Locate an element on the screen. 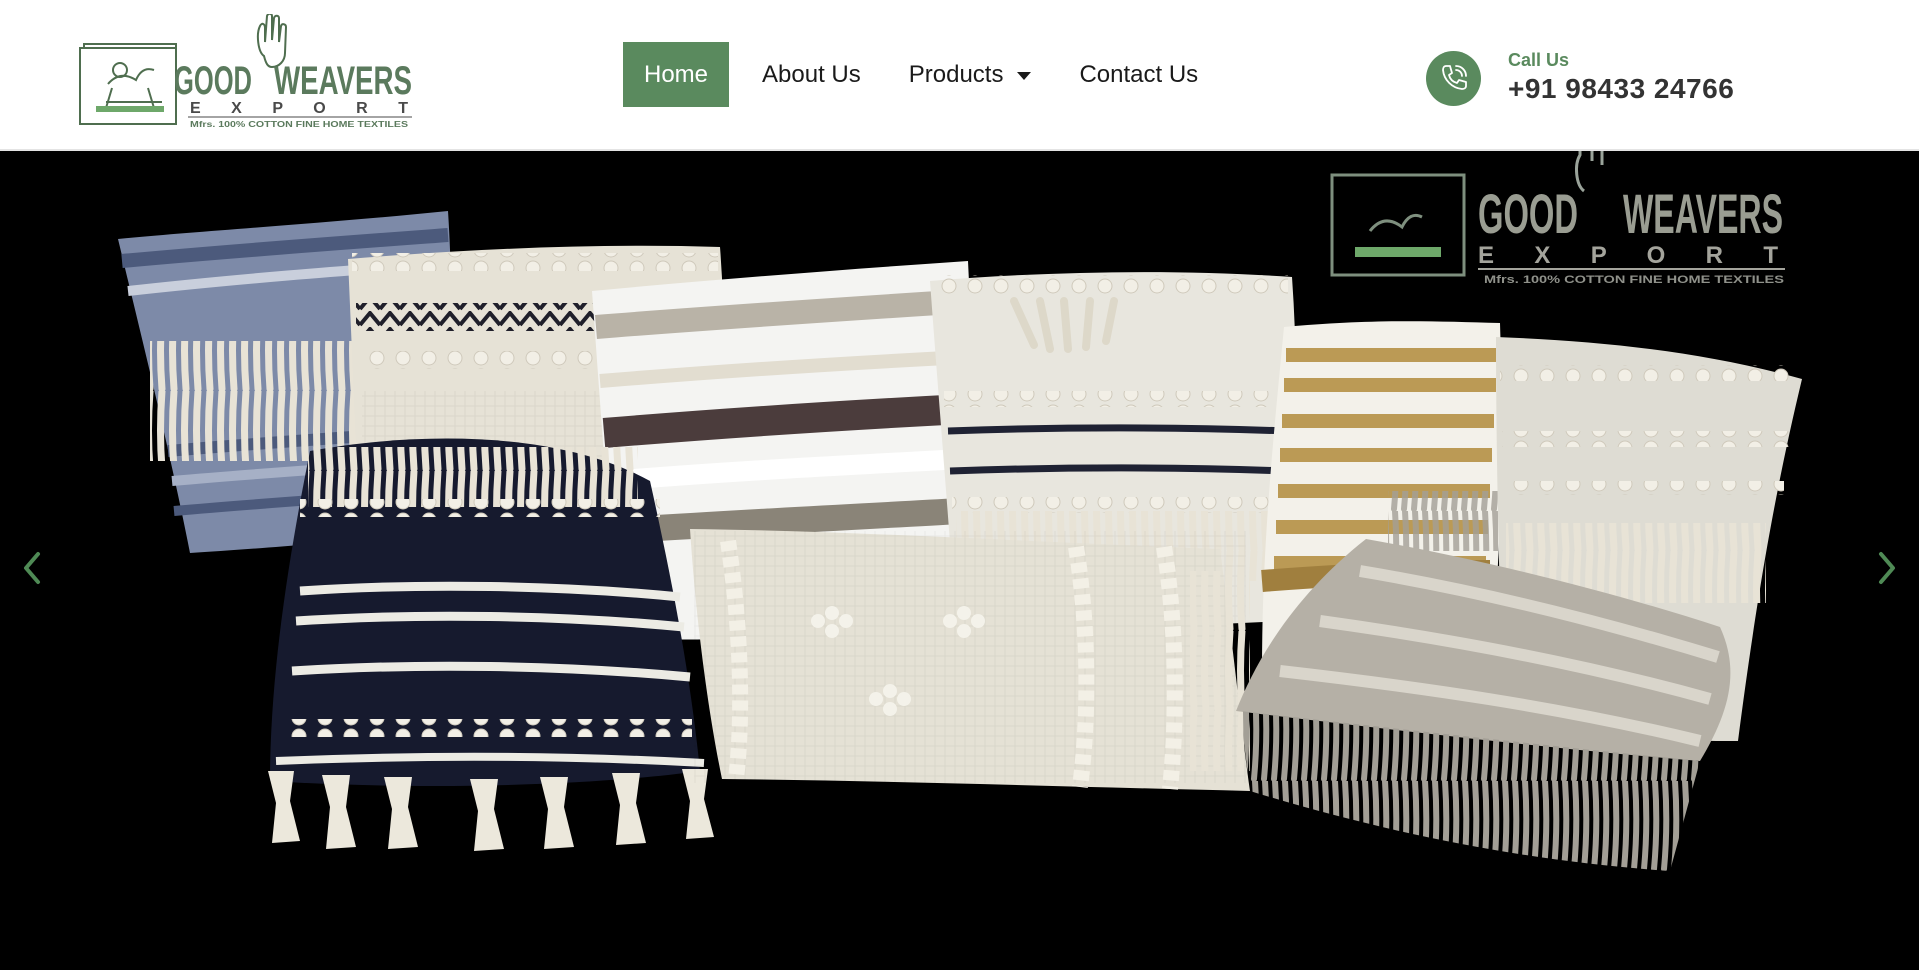  nav-about-us: About Us is located at coordinates (811, 74).